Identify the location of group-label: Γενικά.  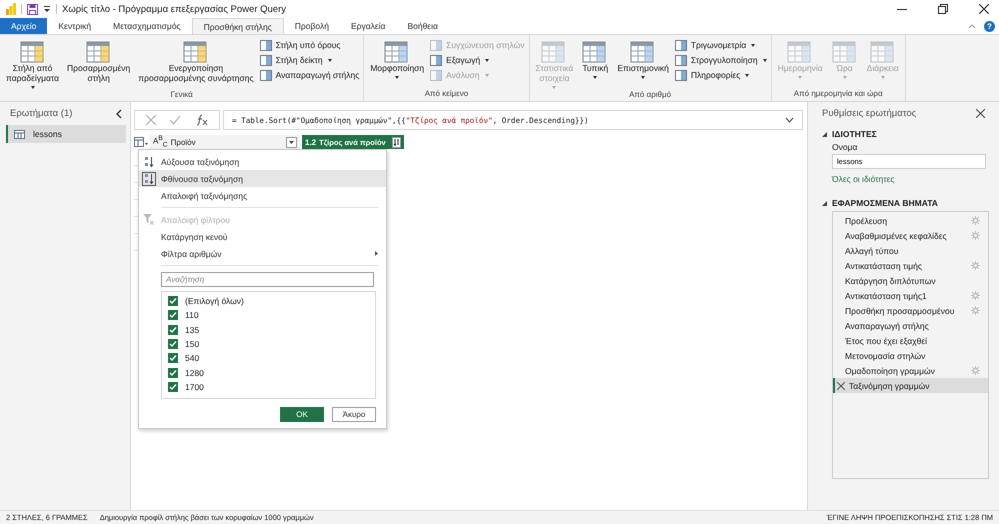
(182, 95).